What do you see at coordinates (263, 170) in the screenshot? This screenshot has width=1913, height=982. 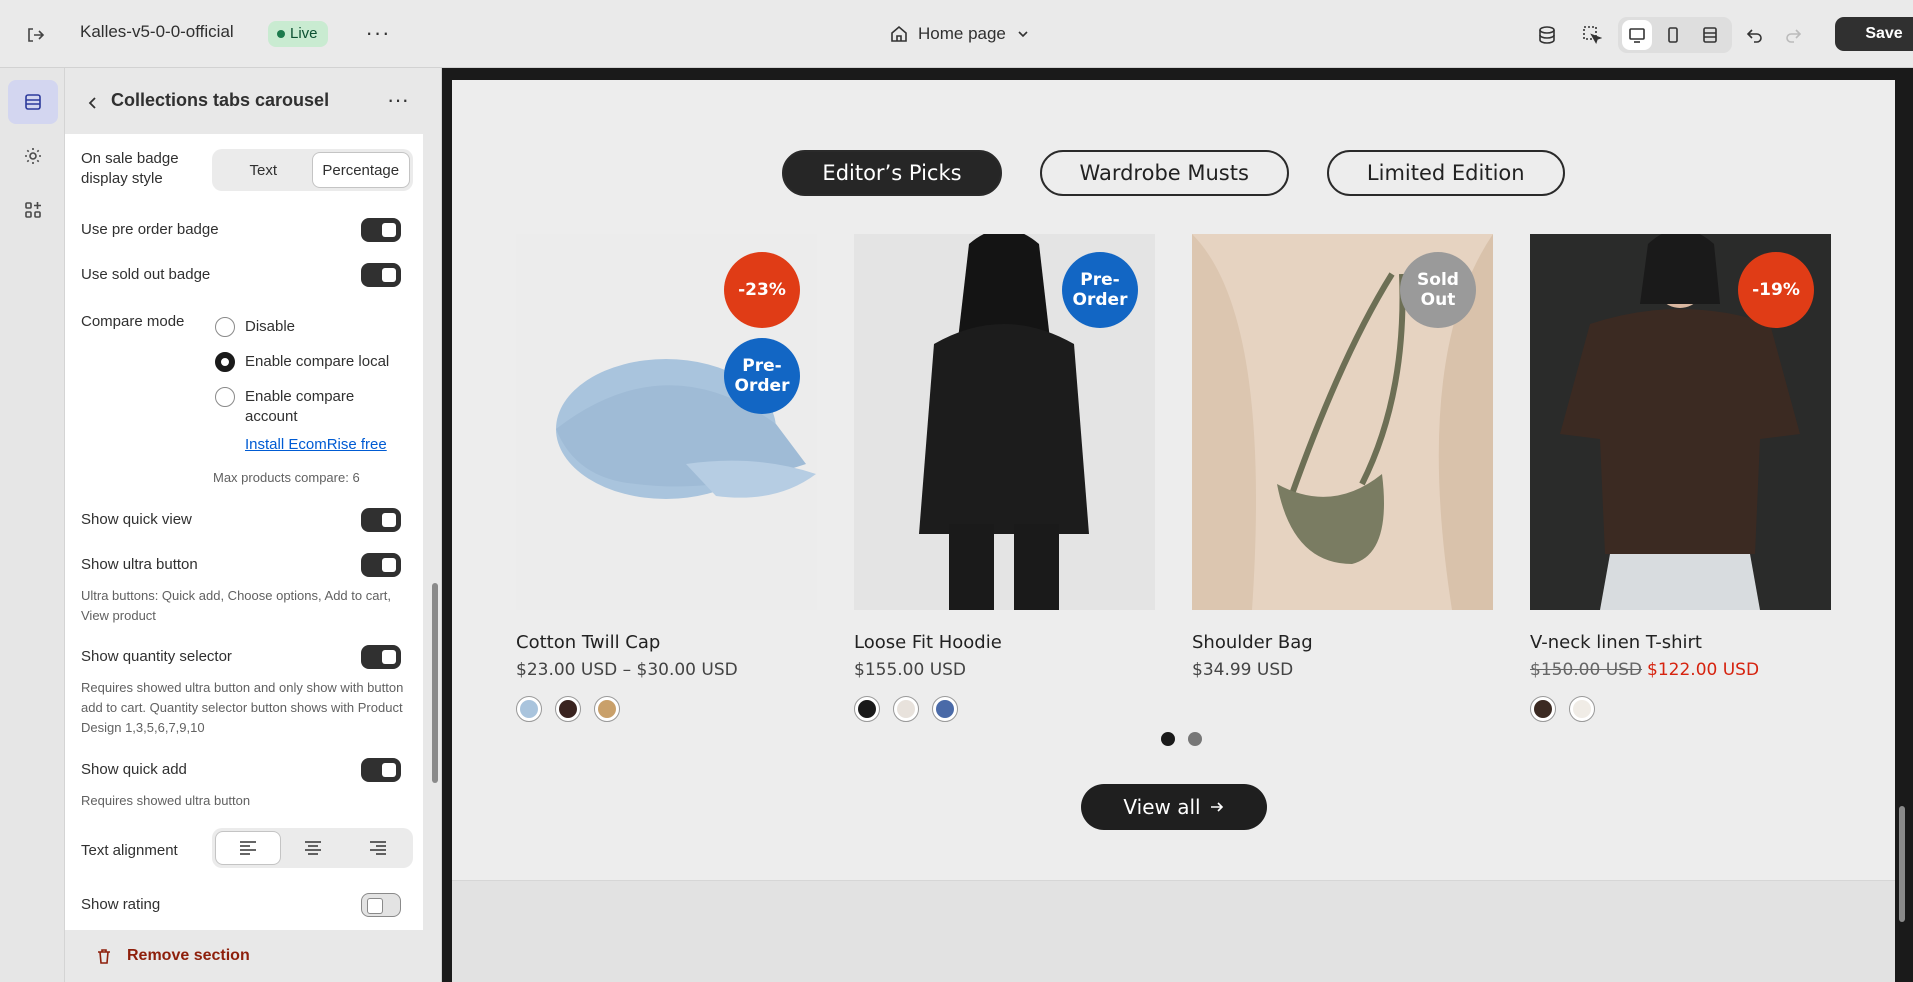 I see `sale-badge-text-option: Text` at bounding box center [263, 170].